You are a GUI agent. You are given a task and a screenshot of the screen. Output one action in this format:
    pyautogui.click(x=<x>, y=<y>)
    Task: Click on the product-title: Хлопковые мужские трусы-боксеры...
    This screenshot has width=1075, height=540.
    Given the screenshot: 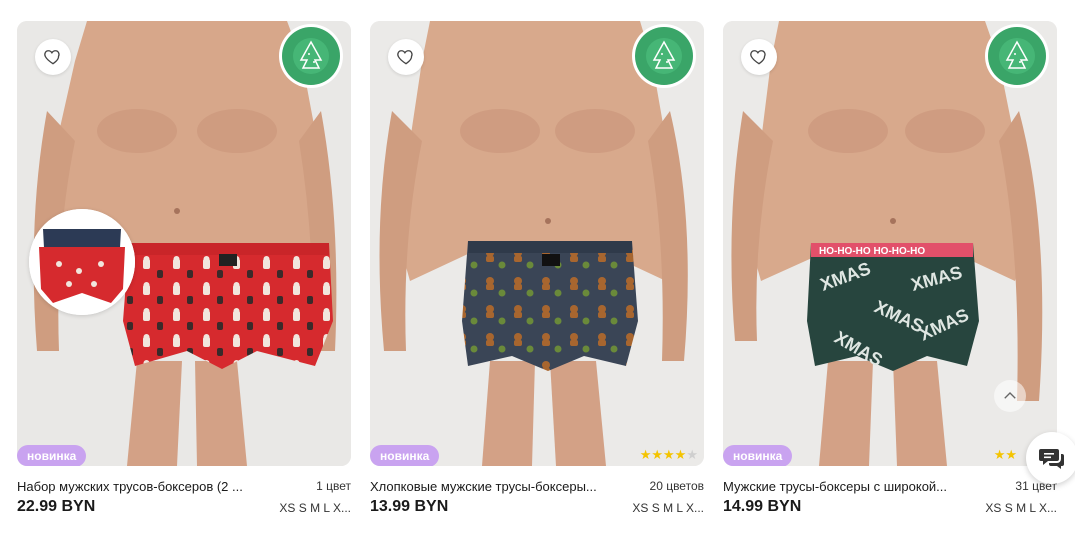 What is the action you would take?
    pyautogui.click(x=490, y=486)
    